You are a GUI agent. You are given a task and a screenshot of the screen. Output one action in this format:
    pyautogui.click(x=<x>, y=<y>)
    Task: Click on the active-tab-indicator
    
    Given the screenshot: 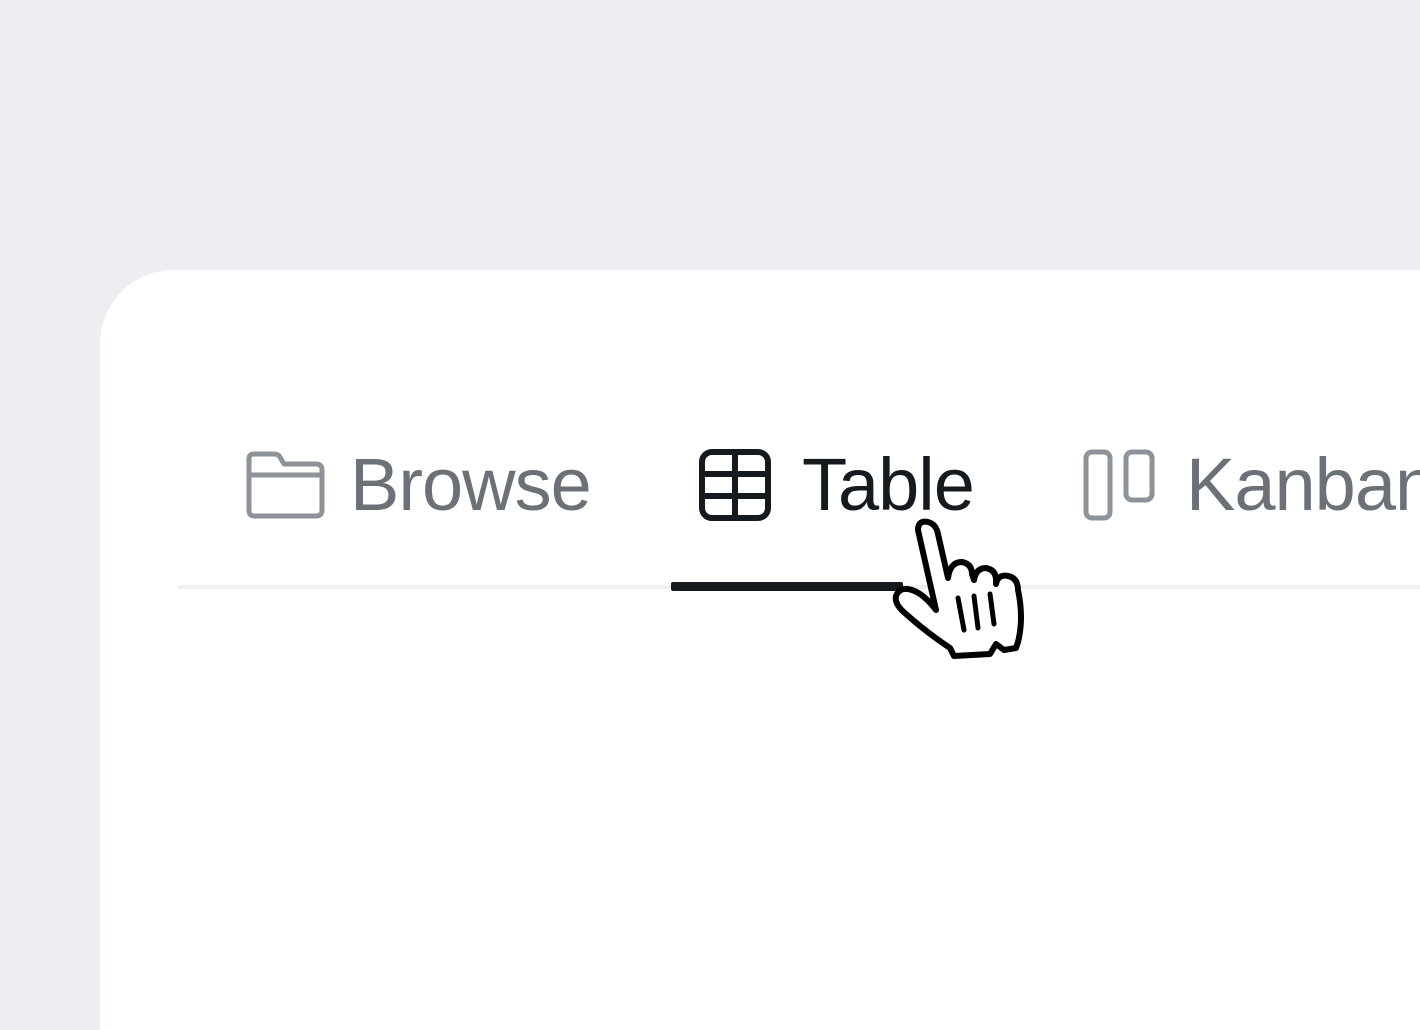 What is the action you would take?
    pyautogui.click(x=787, y=586)
    